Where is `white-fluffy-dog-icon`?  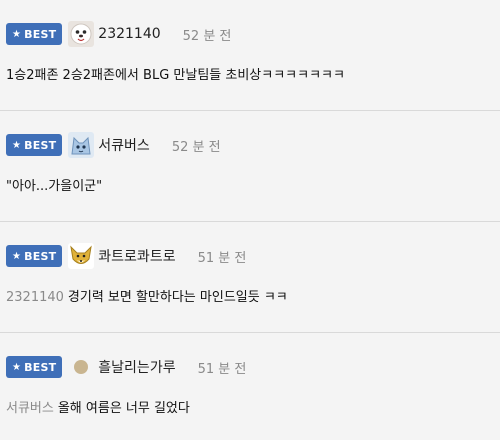
white-fluffy-dog-icon is located at coordinates (81, 34).